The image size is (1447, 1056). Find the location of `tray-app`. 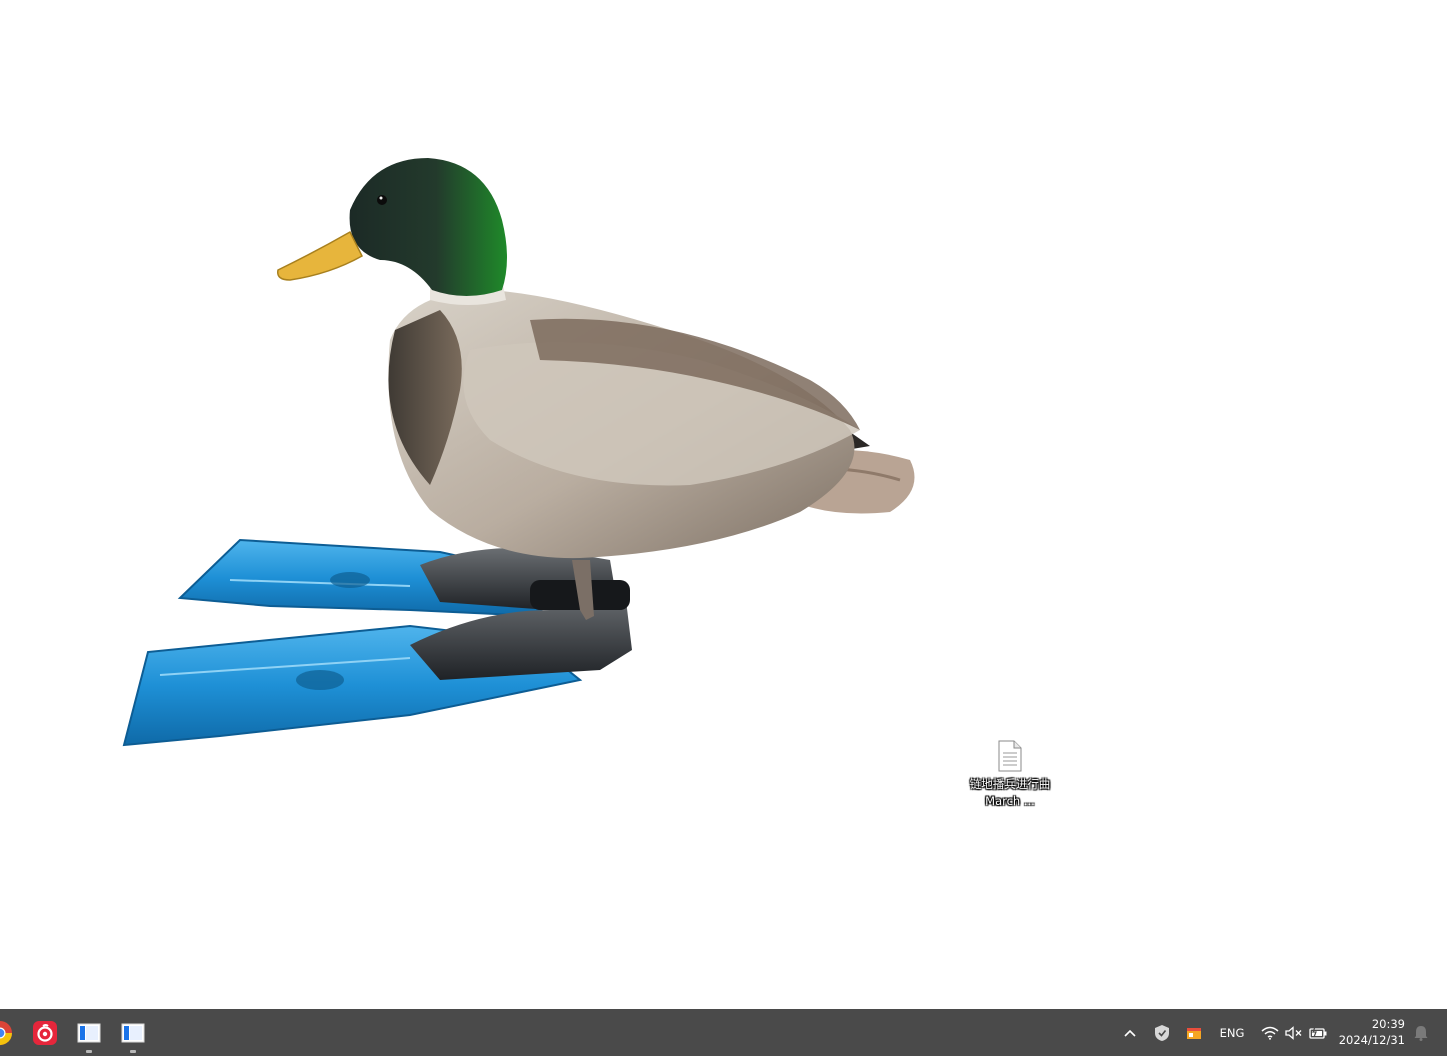

tray-app is located at coordinates (1194, 1032).